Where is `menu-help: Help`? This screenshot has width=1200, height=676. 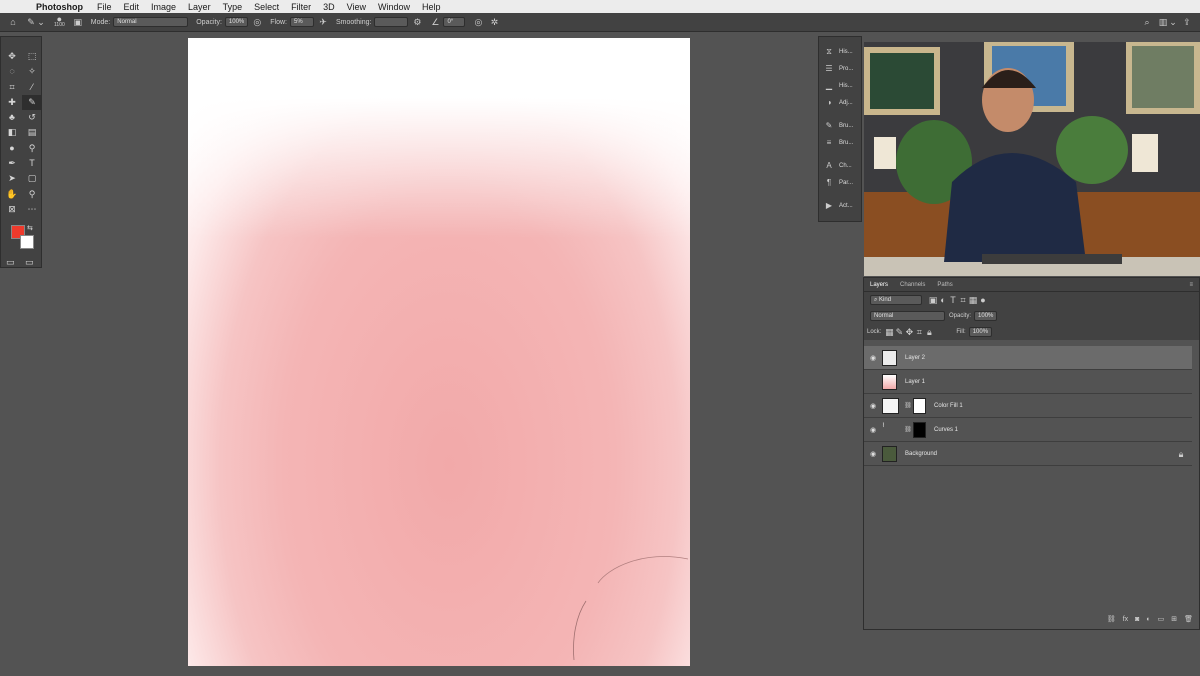 menu-help: Help is located at coordinates (431, 7).